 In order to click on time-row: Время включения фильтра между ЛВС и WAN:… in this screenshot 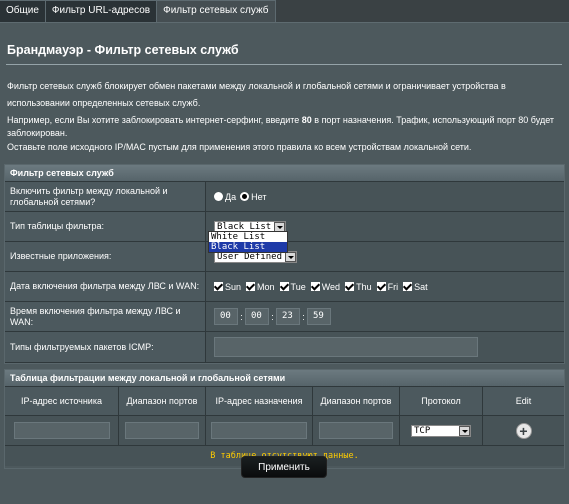, I will do `click(284, 317)`.